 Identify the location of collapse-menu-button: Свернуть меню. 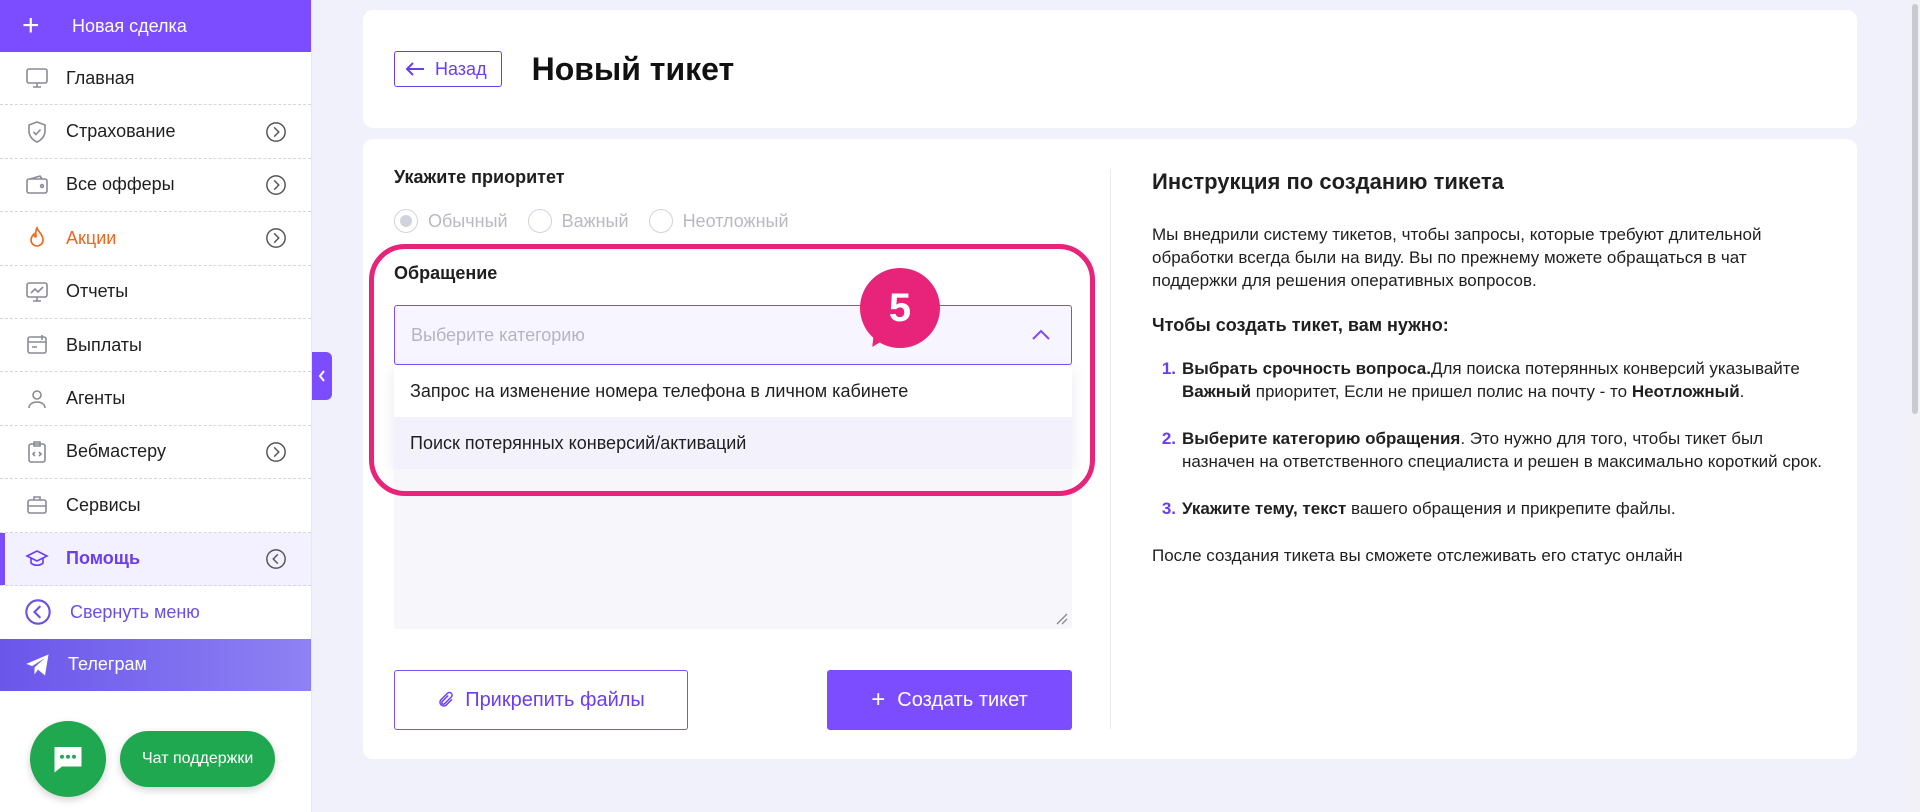
(155, 612).